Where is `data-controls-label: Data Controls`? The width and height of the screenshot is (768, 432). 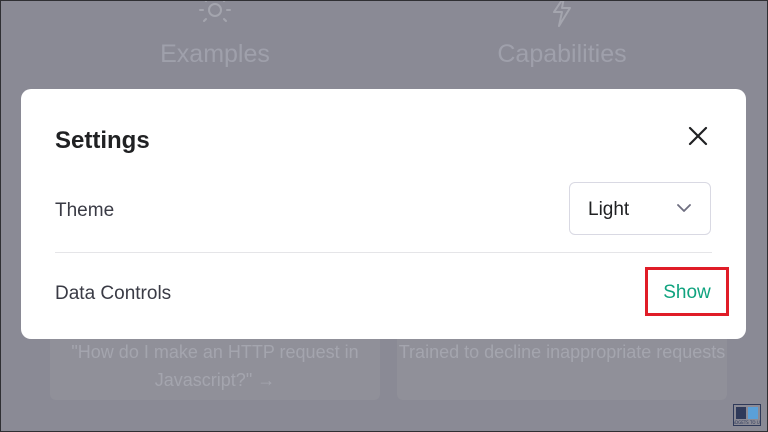
data-controls-label: Data Controls is located at coordinates (113, 293).